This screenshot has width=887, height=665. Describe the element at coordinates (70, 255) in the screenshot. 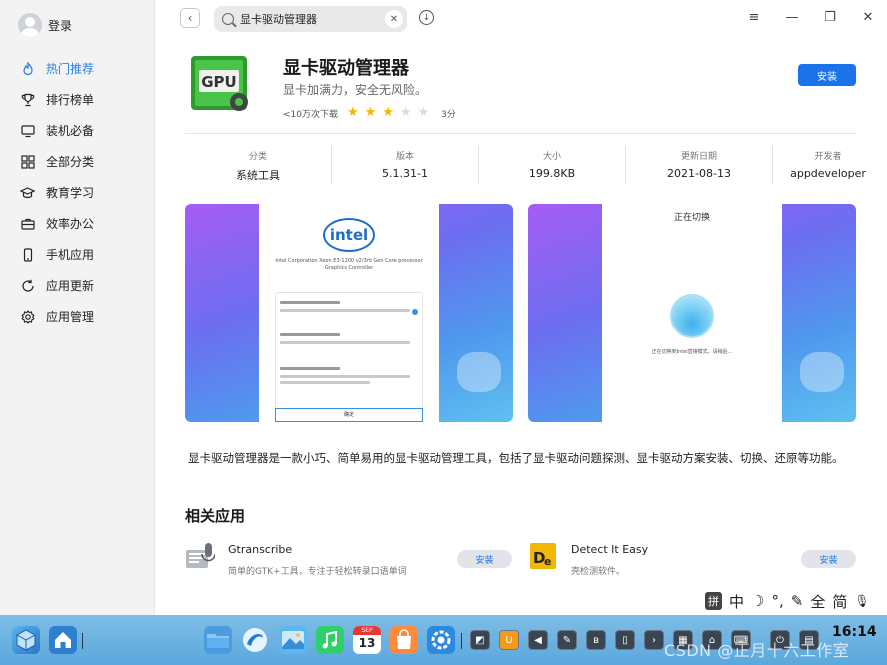

I see `sidebar-item-label: 手机应用` at that location.